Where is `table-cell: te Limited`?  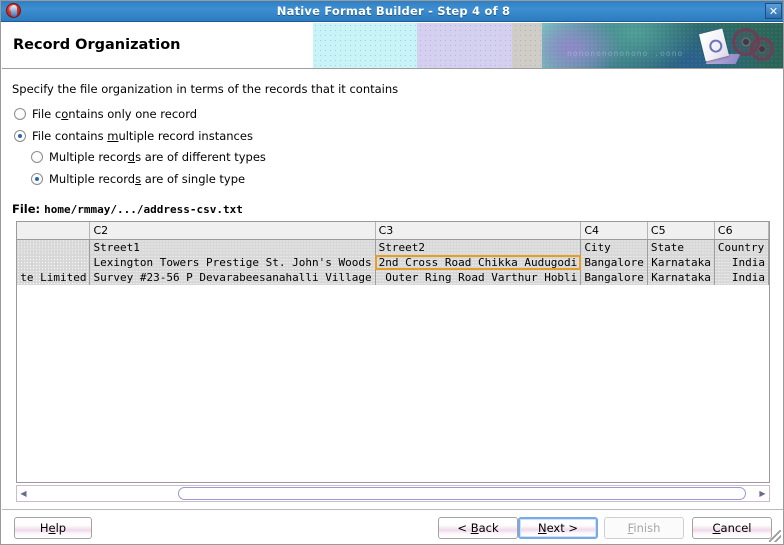
table-cell: te Limited is located at coordinates (54, 277).